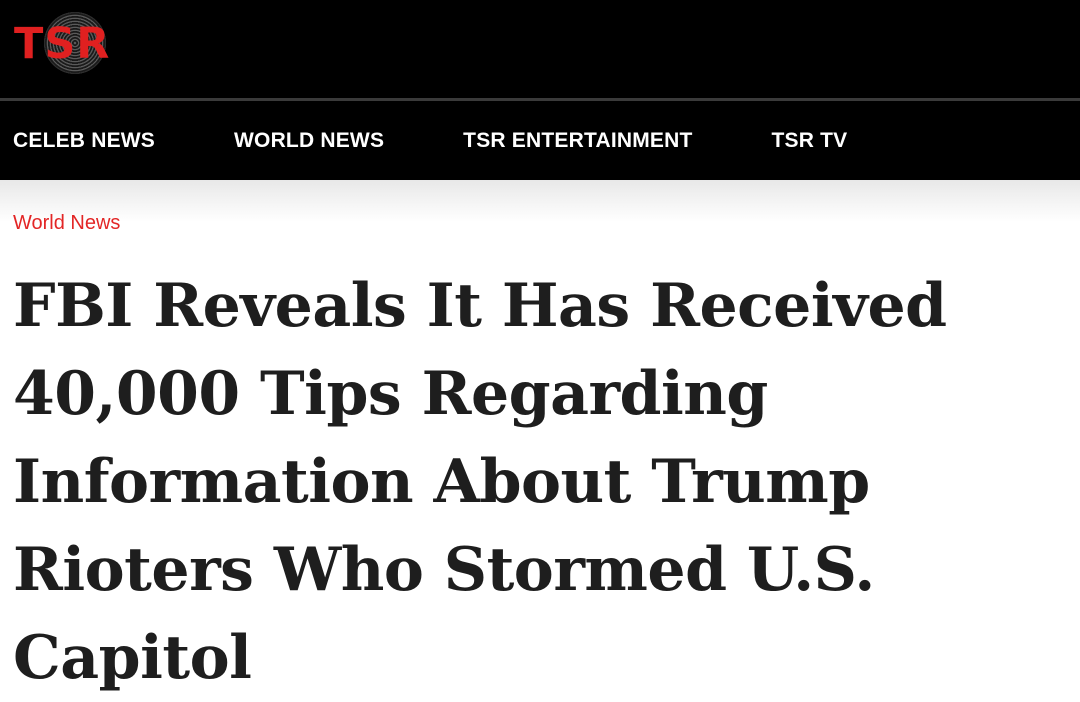 This screenshot has height=702, width=1080. What do you see at coordinates (62, 44) in the screenshot?
I see `logo-text: TSR` at bounding box center [62, 44].